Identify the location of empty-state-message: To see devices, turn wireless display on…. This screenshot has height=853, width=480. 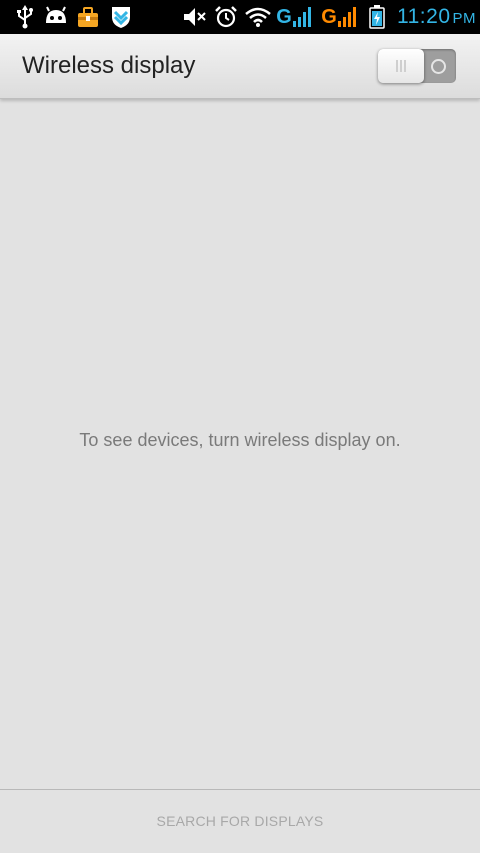
(240, 440).